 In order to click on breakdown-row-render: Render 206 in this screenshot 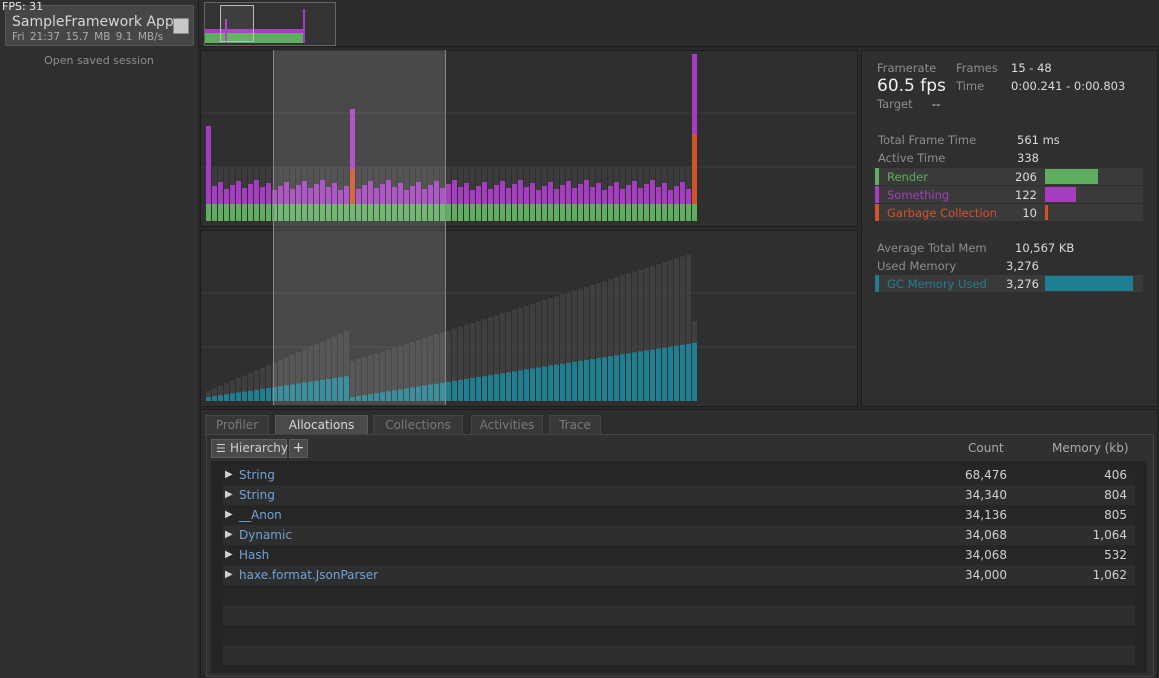, I will do `click(1009, 176)`.